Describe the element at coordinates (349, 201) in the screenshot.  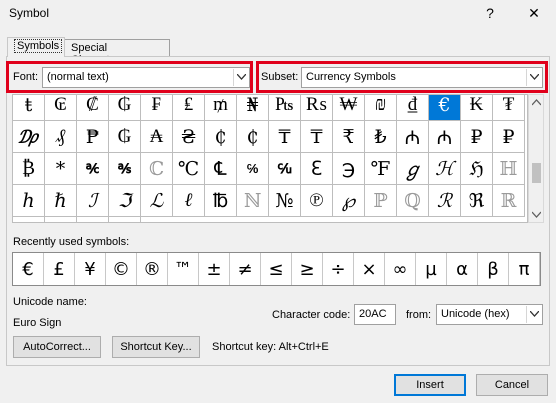
I see `symbol-cell: ℘` at that location.